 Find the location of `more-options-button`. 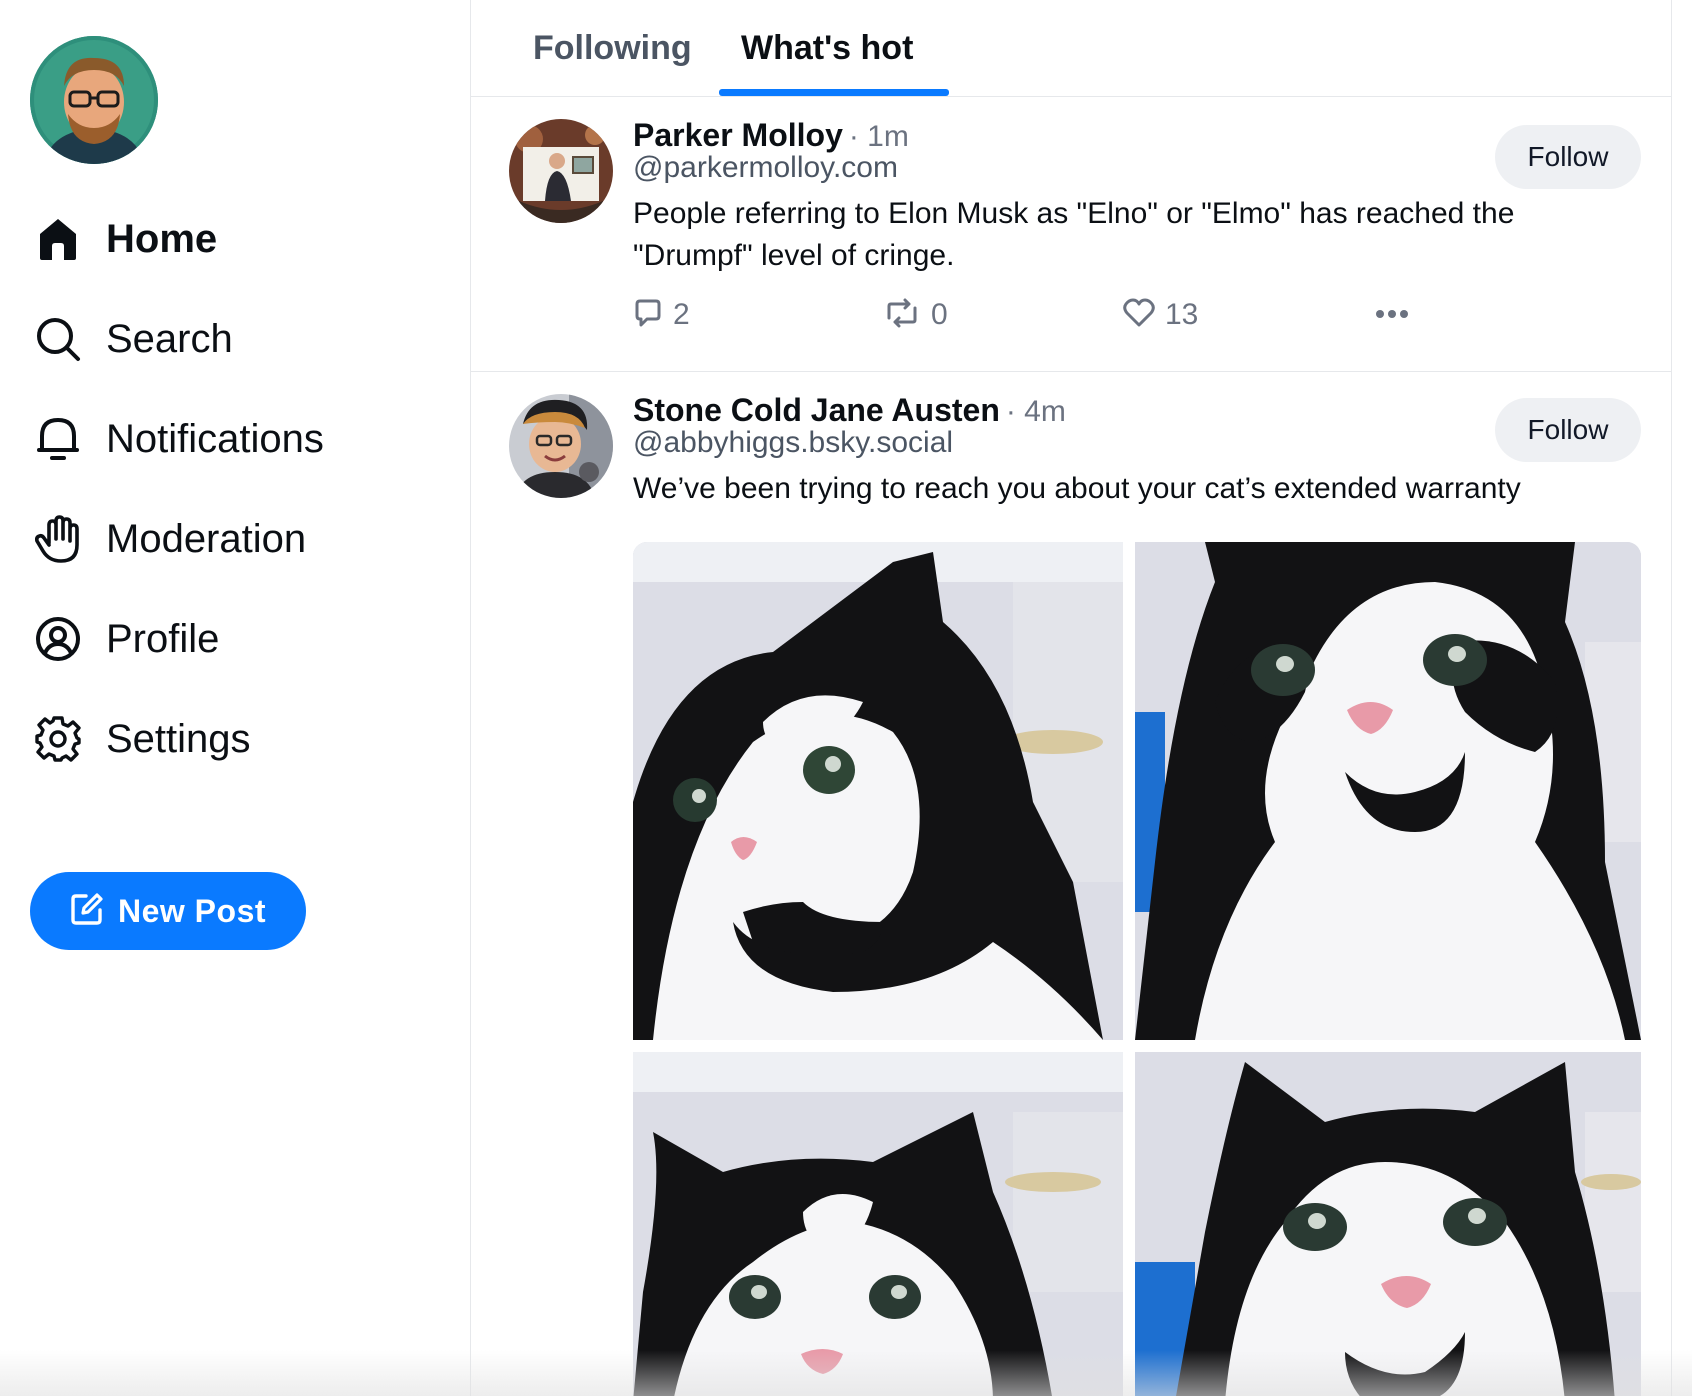

more-options-button is located at coordinates (1392, 315).